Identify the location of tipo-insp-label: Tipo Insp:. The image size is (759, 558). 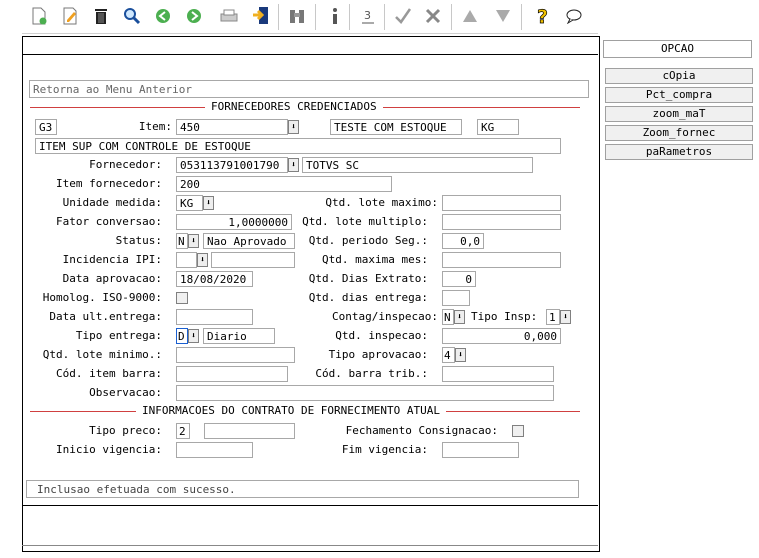
(504, 316).